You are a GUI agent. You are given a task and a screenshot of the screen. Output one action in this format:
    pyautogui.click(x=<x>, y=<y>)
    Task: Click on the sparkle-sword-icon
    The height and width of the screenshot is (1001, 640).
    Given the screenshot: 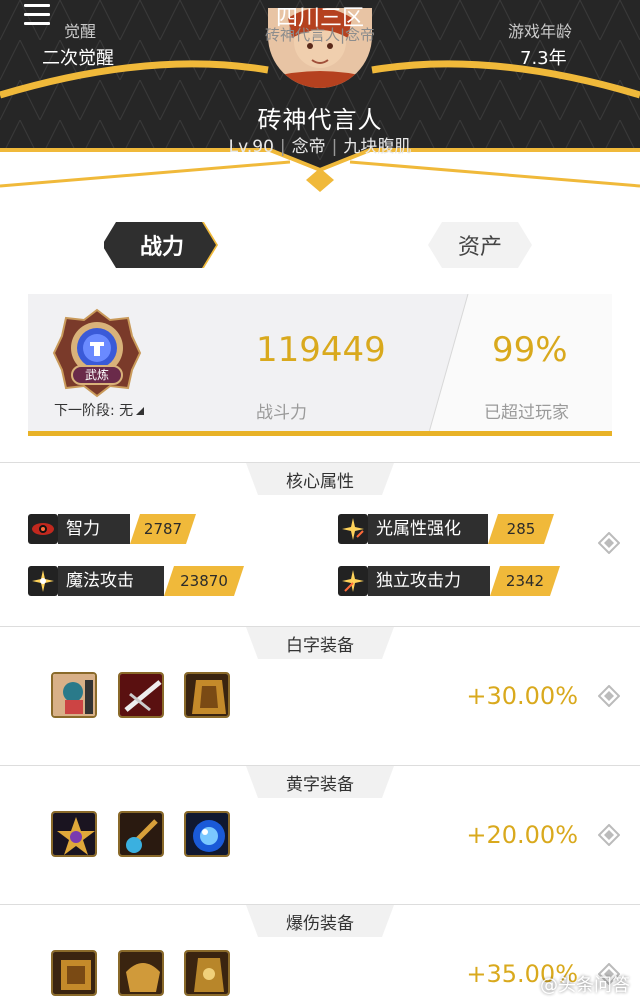 What is the action you would take?
    pyautogui.click(x=353, y=529)
    